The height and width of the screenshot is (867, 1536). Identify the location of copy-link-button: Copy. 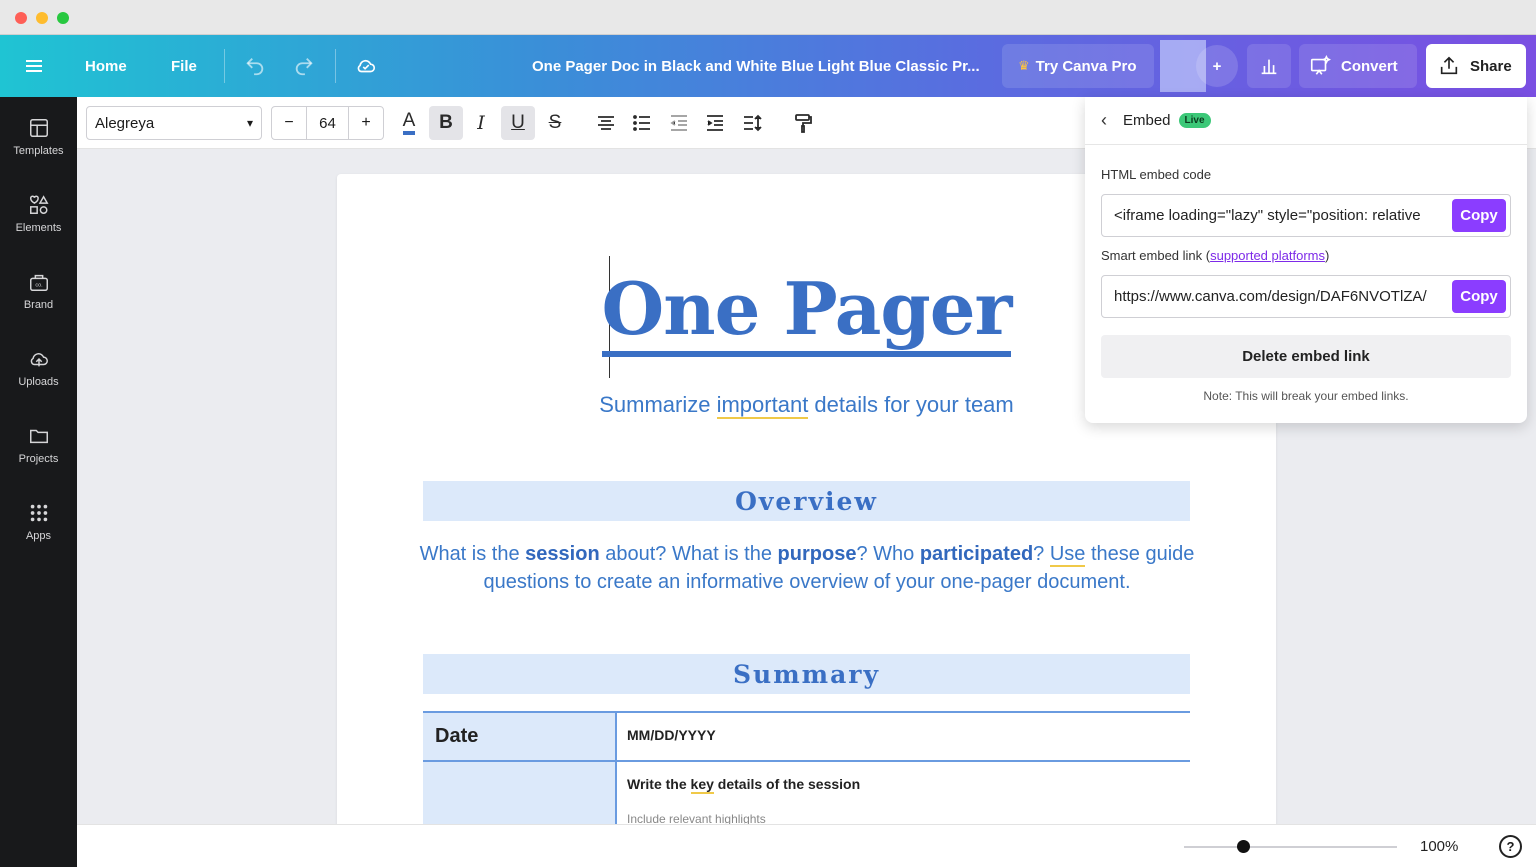
(1479, 296).